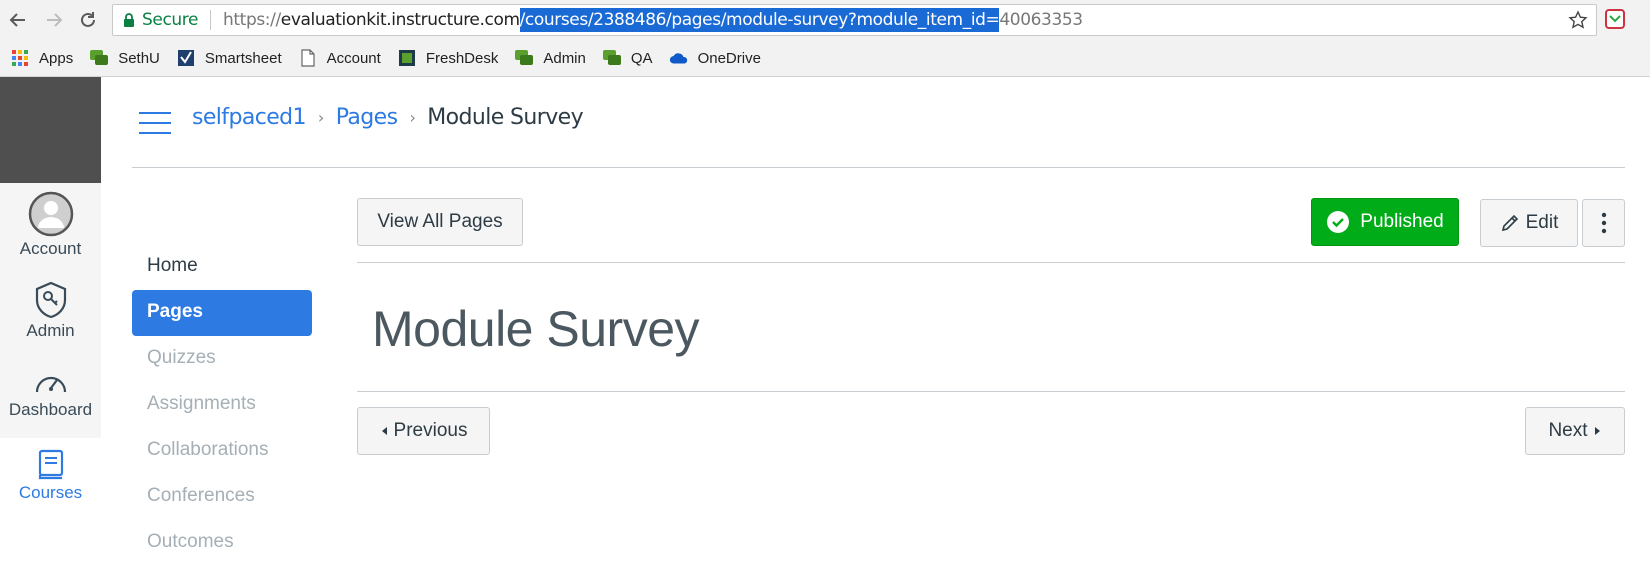 This screenshot has width=1650, height=566. What do you see at coordinates (1542, 222) in the screenshot?
I see `edit-label: Edit` at bounding box center [1542, 222].